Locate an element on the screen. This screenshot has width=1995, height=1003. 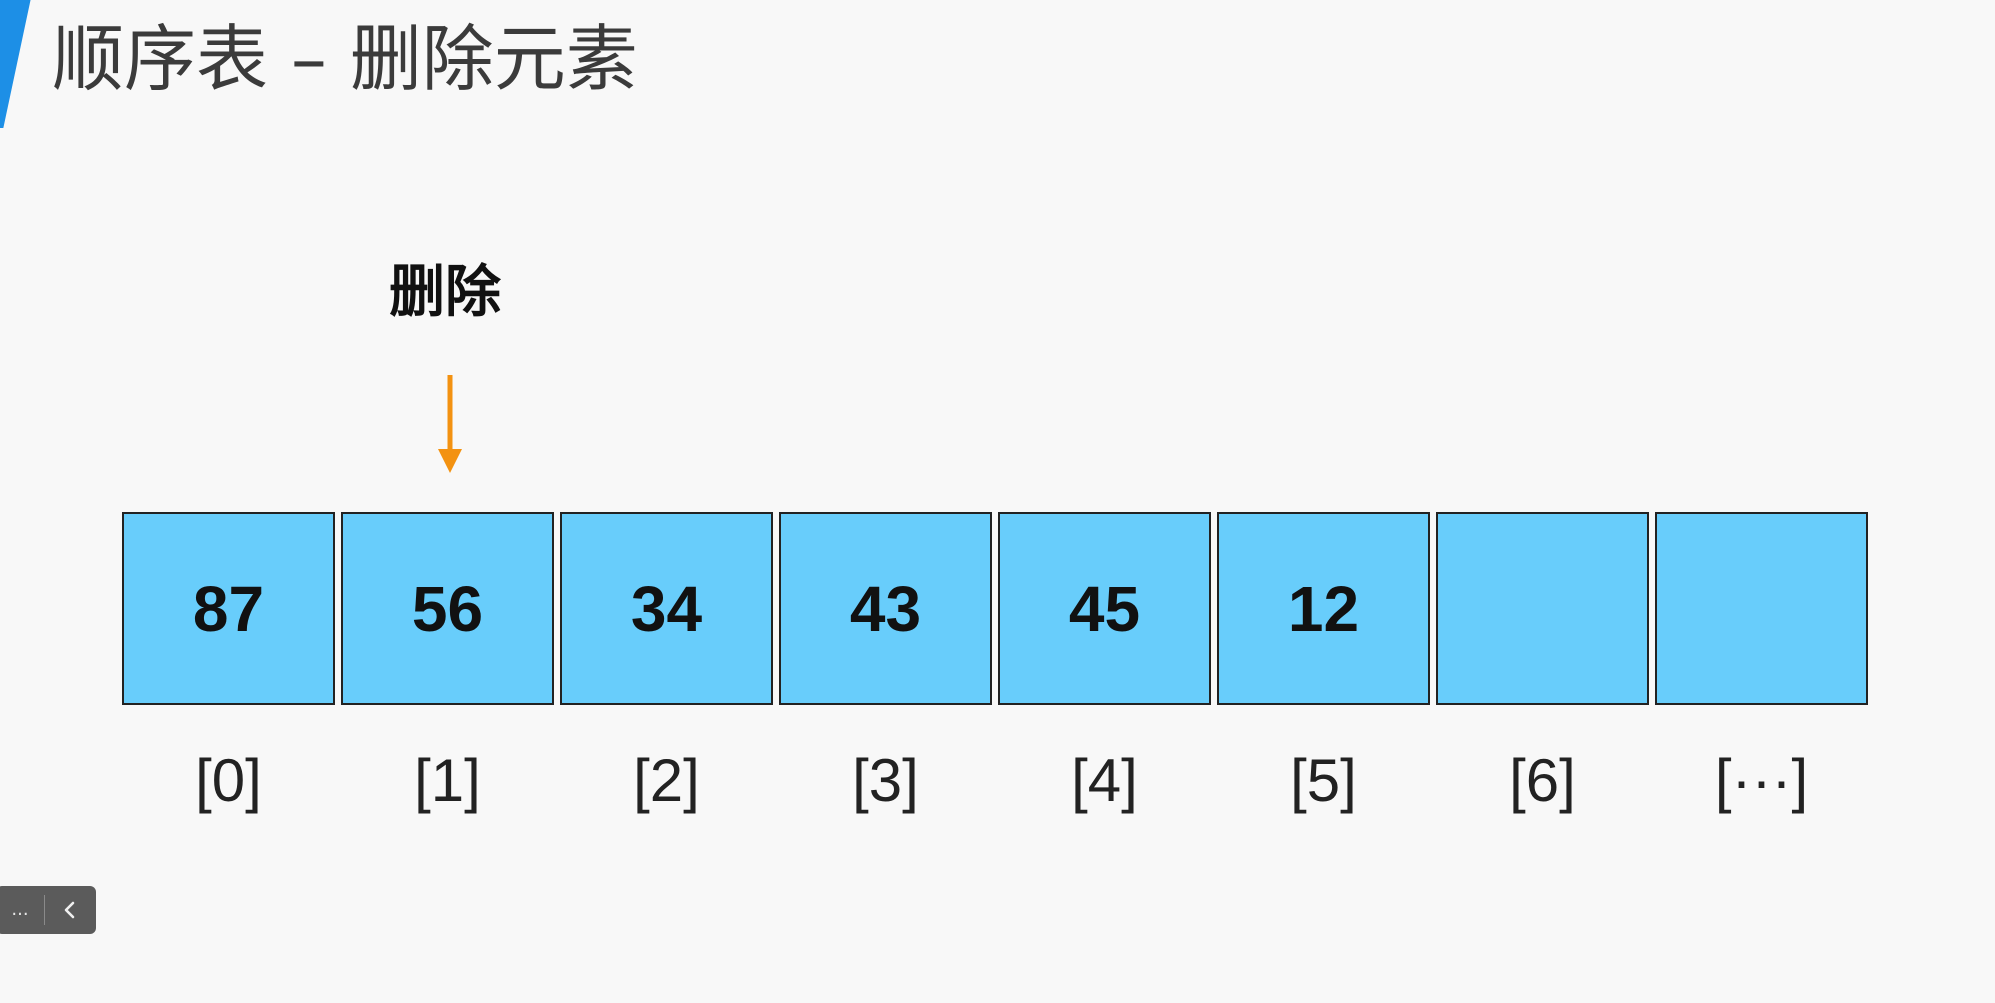
delete-pointer-arrow-icon is located at coordinates (450, 424).